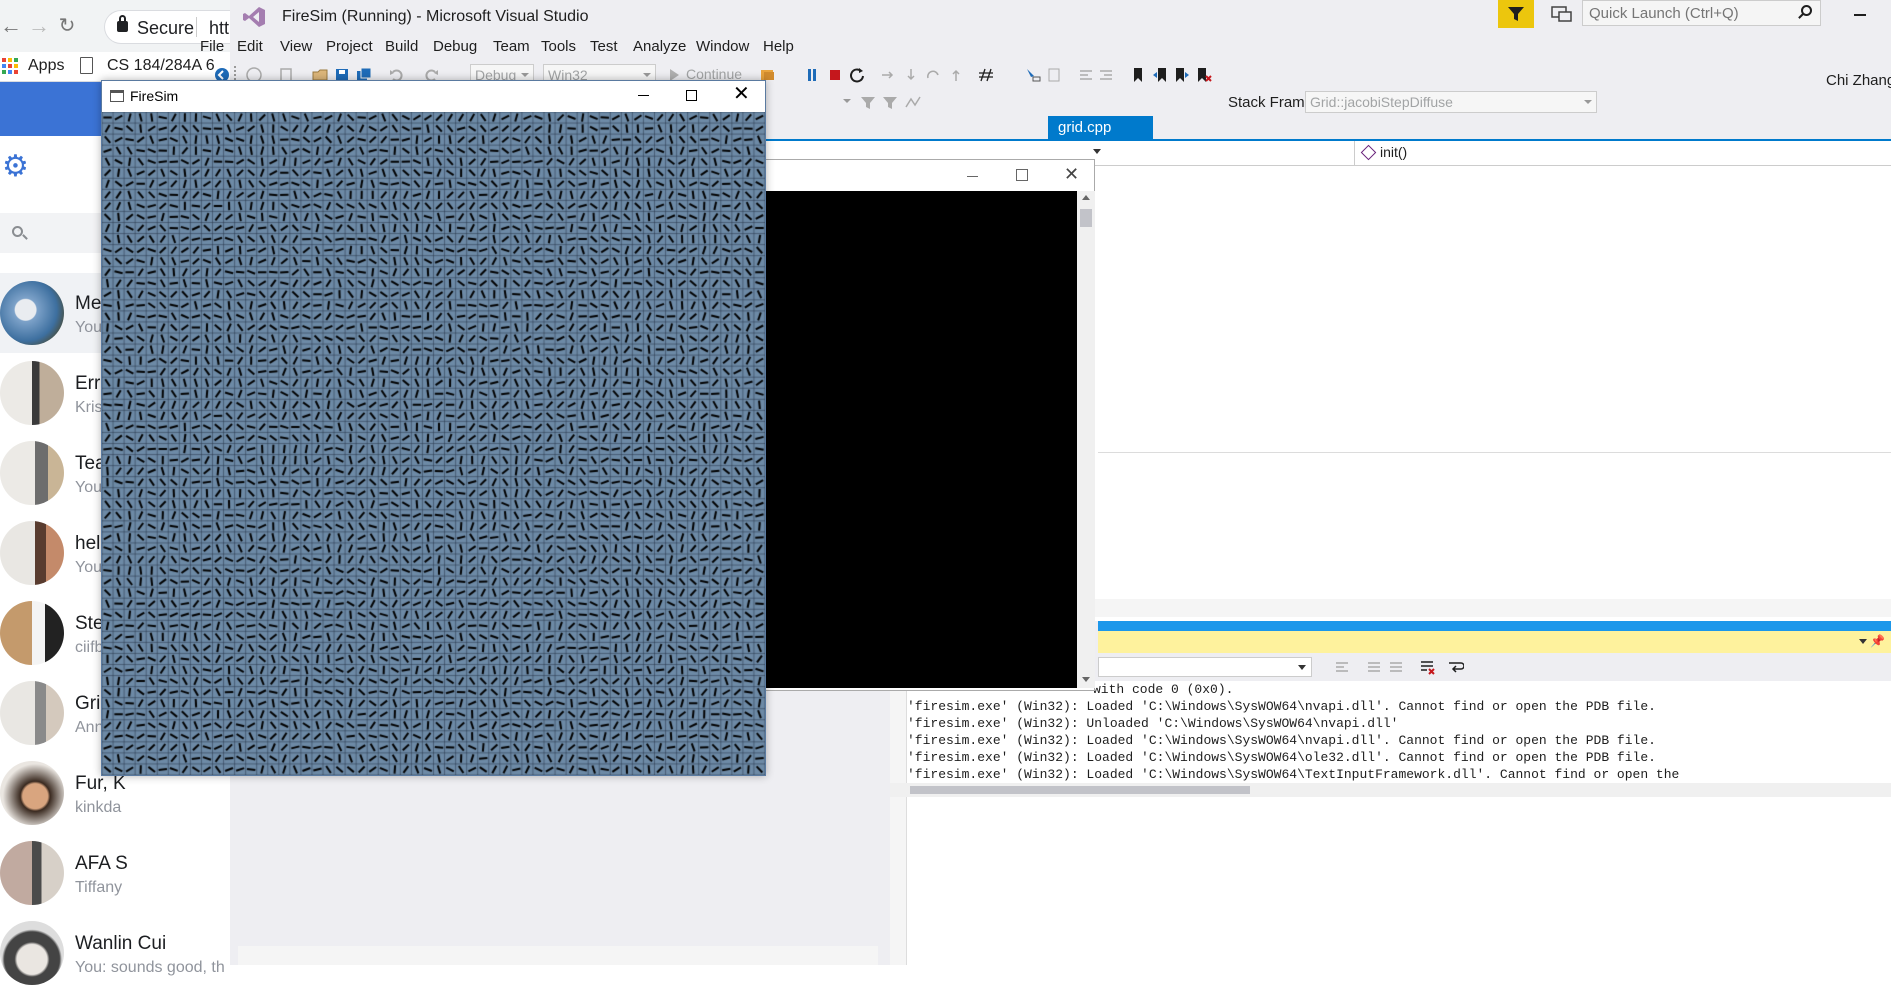  I want to click on show-threads-icon, so click(913, 103).